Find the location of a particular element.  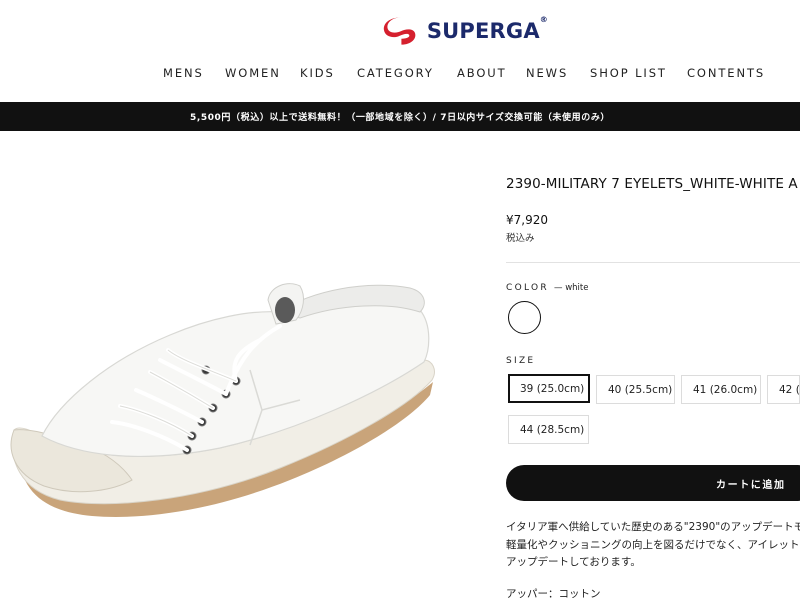

color-value: — white is located at coordinates (571, 288).